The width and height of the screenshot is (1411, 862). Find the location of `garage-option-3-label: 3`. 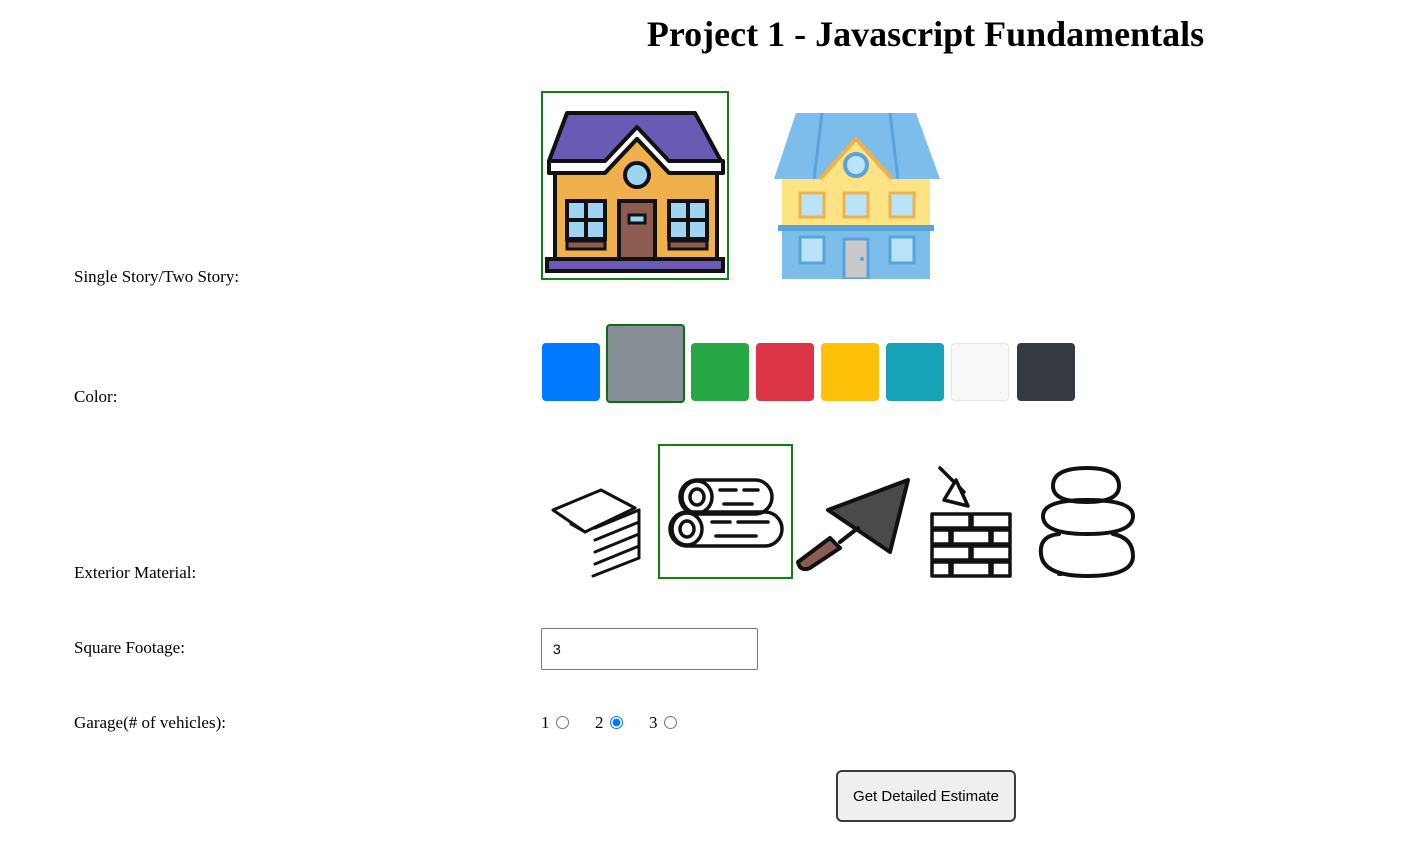

garage-option-3-label: 3 is located at coordinates (653, 722).